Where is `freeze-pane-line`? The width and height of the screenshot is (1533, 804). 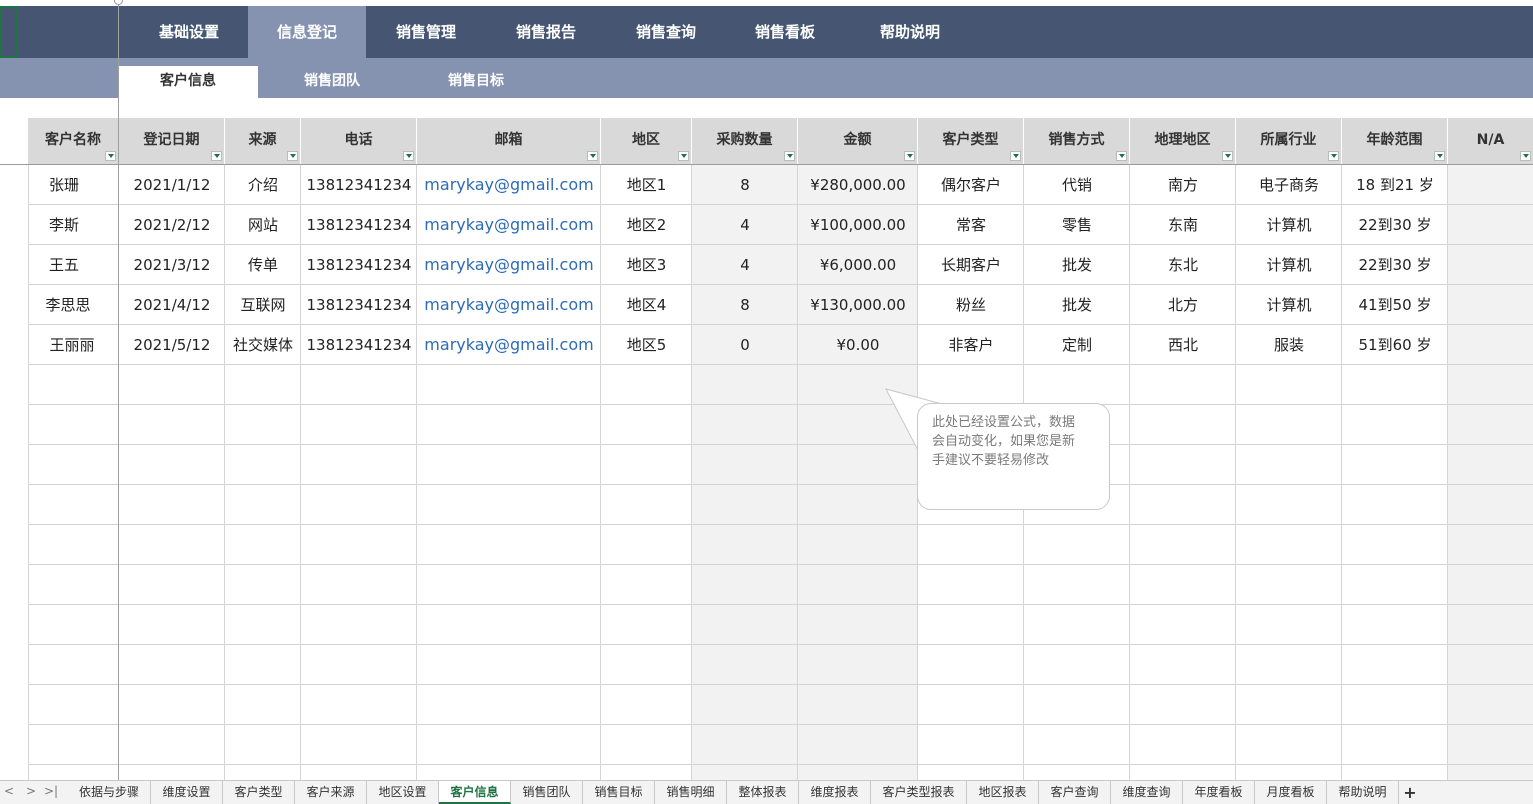 freeze-pane-line is located at coordinates (118, 390).